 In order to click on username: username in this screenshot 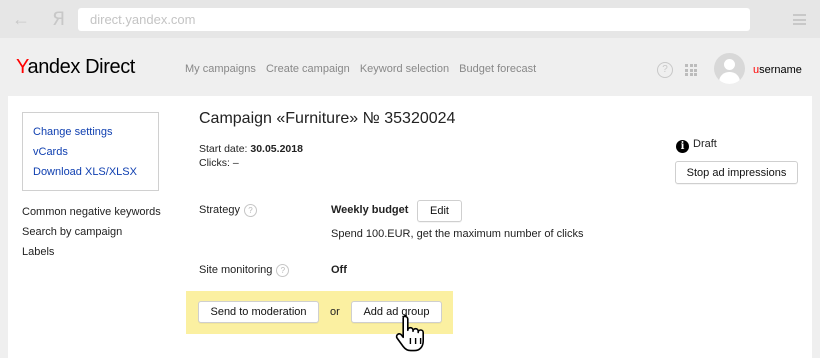, I will do `click(777, 70)`.